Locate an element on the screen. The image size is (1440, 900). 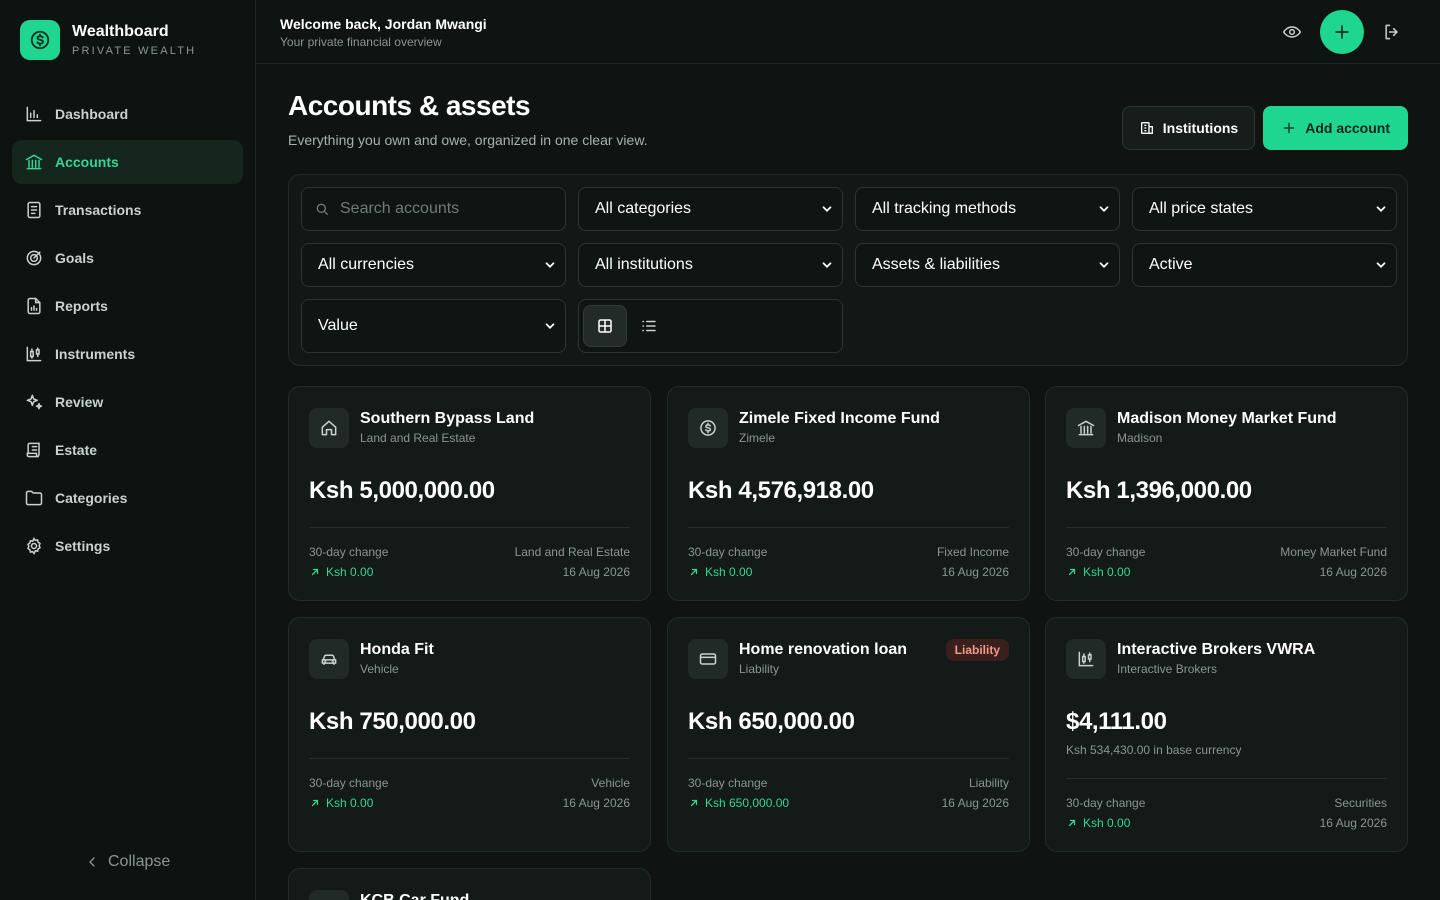
currency-select-value: All currencies is located at coordinates (366, 264).